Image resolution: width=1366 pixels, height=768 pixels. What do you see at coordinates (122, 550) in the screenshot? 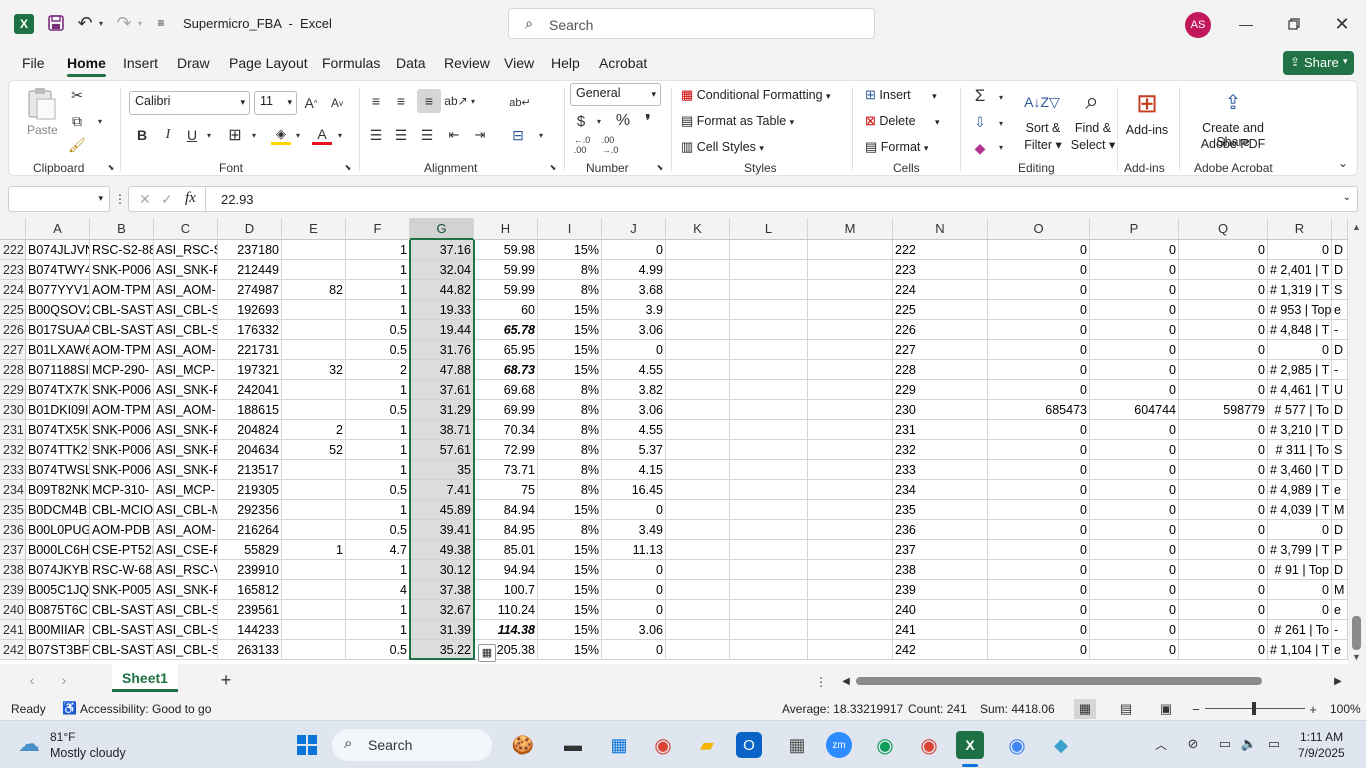
I see `cell-b: CSE-PT52L` at bounding box center [122, 550].